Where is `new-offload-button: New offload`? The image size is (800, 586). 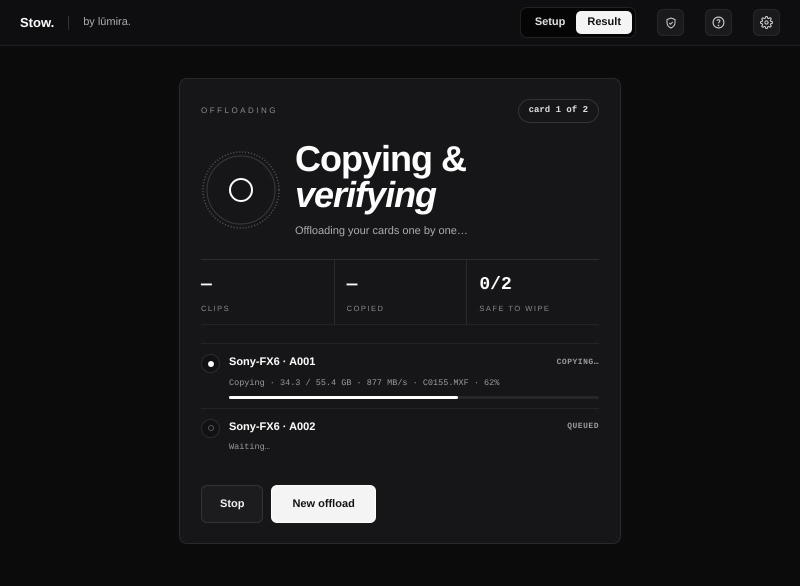 new-offload-button: New offload is located at coordinates (323, 504).